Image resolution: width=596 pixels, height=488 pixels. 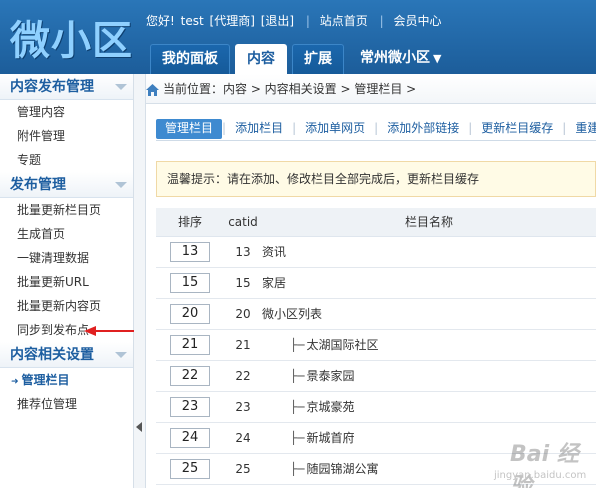 What do you see at coordinates (243, 438) in the screenshot?
I see `catid-cell: 24` at bounding box center [243, 438].